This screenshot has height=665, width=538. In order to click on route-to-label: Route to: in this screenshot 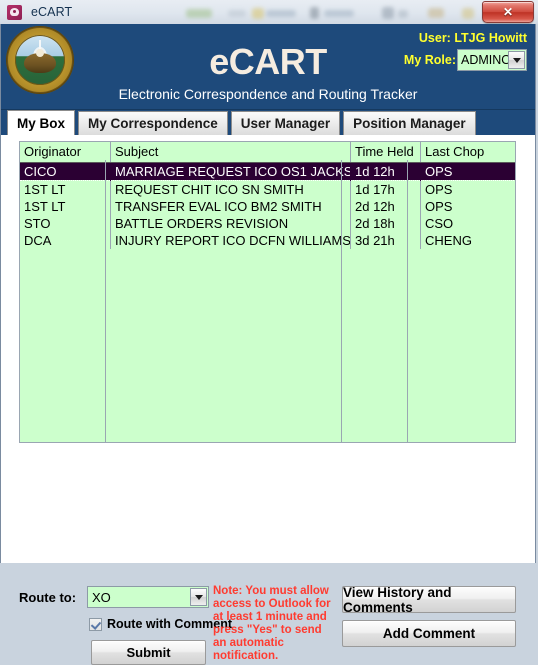, I will do `click(48, 597)`.